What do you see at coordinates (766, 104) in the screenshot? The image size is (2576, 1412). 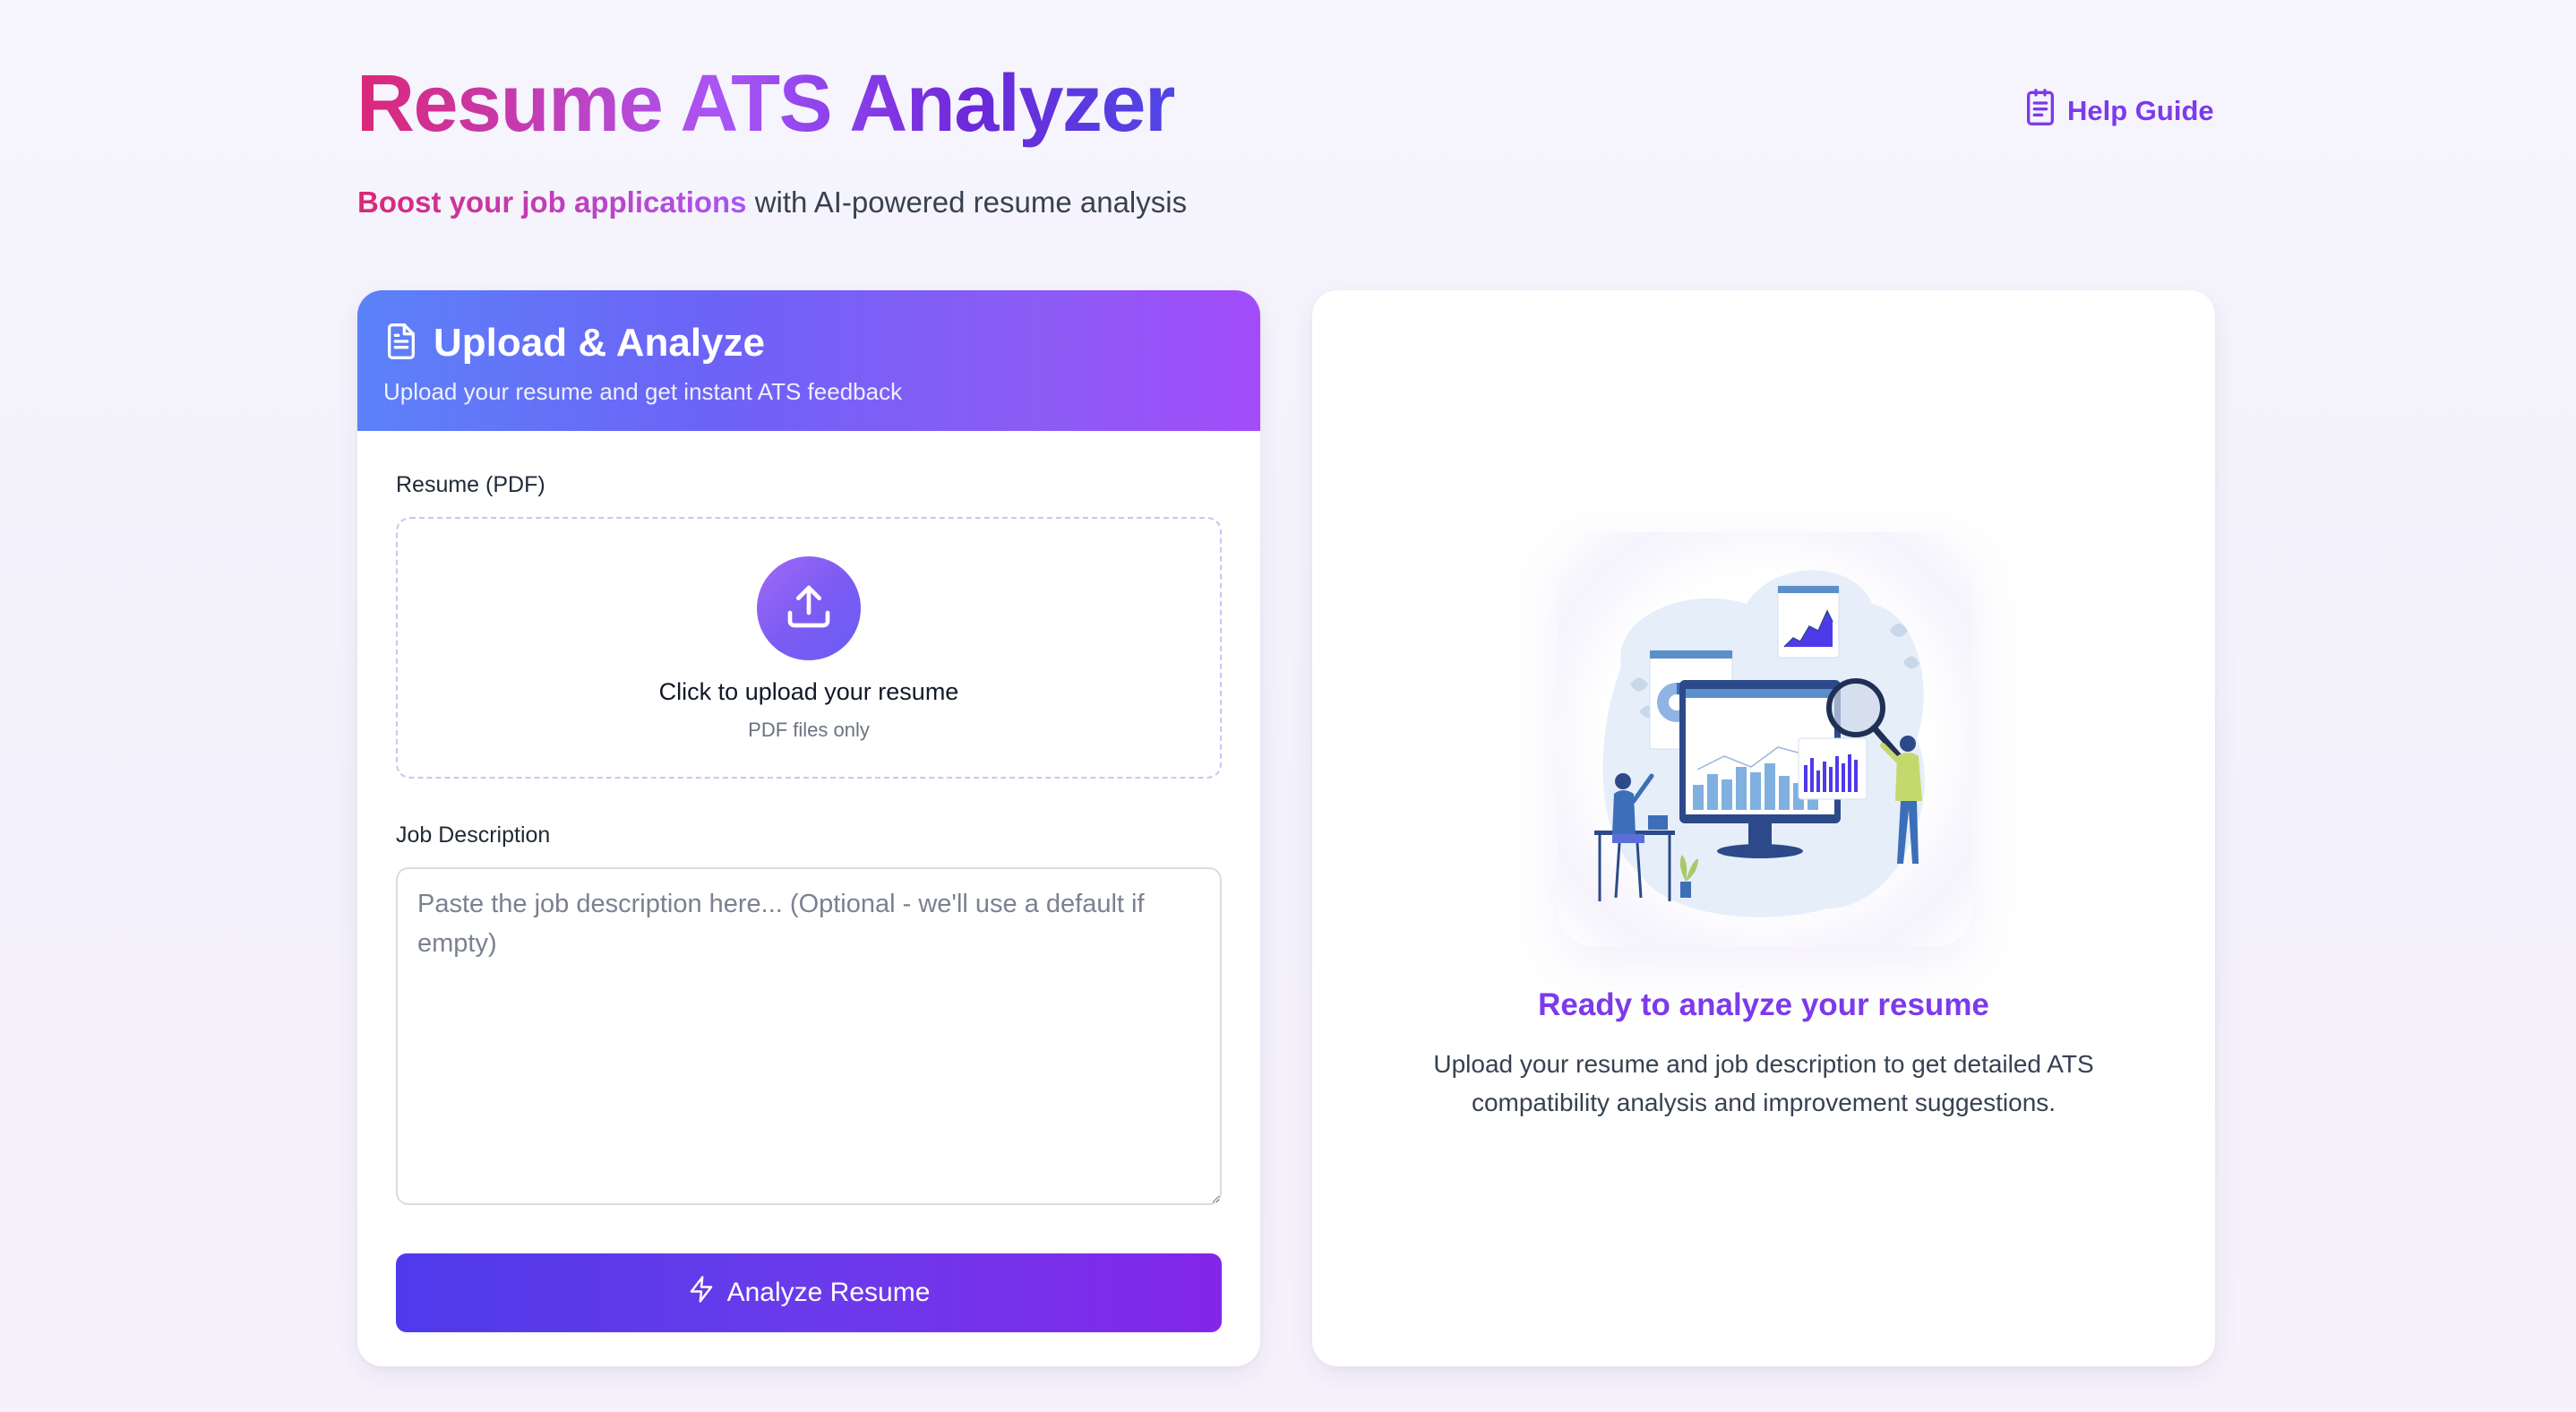 I see `app-title: Resume ATS Analyzer` at bounding box center [766, 104].